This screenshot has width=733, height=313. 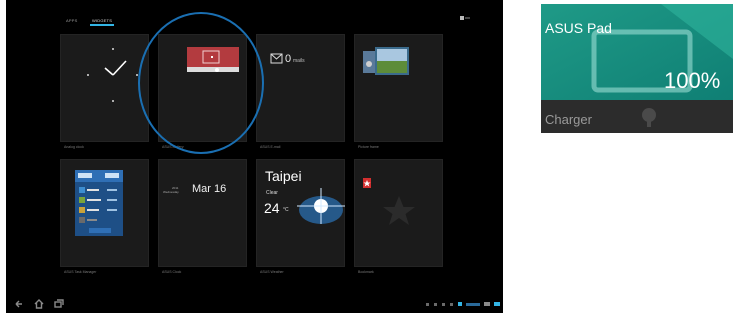 What do you see at coordinates (19, 304) in the screenshot?
I see `back-icon` at bounding box center [19, 304].